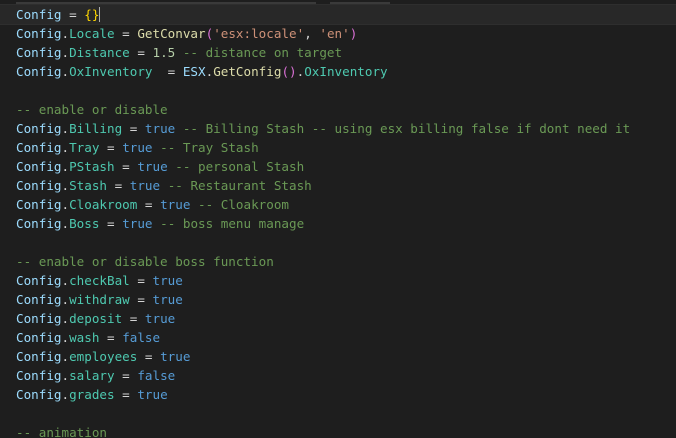 This screenshot has height=438, width=676. What do you see at coordinates (346, 375) in the screenshot?
I see `code-line: Config.salary = false` at bounding box center [346, 375].